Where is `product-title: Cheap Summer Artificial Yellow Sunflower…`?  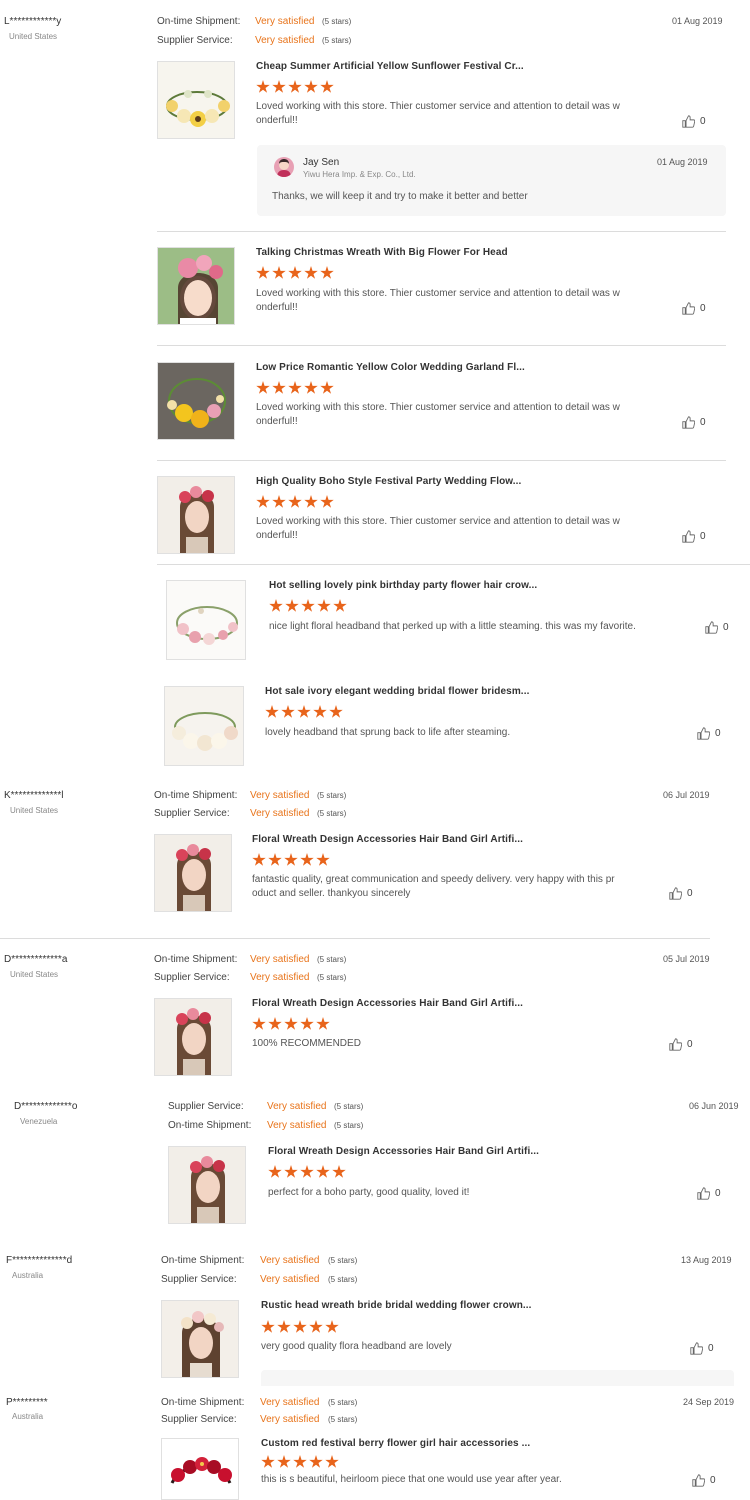 product-title: Cheap Summer Artificial Yellow Sunflower… is located at coordinates (390, 66).